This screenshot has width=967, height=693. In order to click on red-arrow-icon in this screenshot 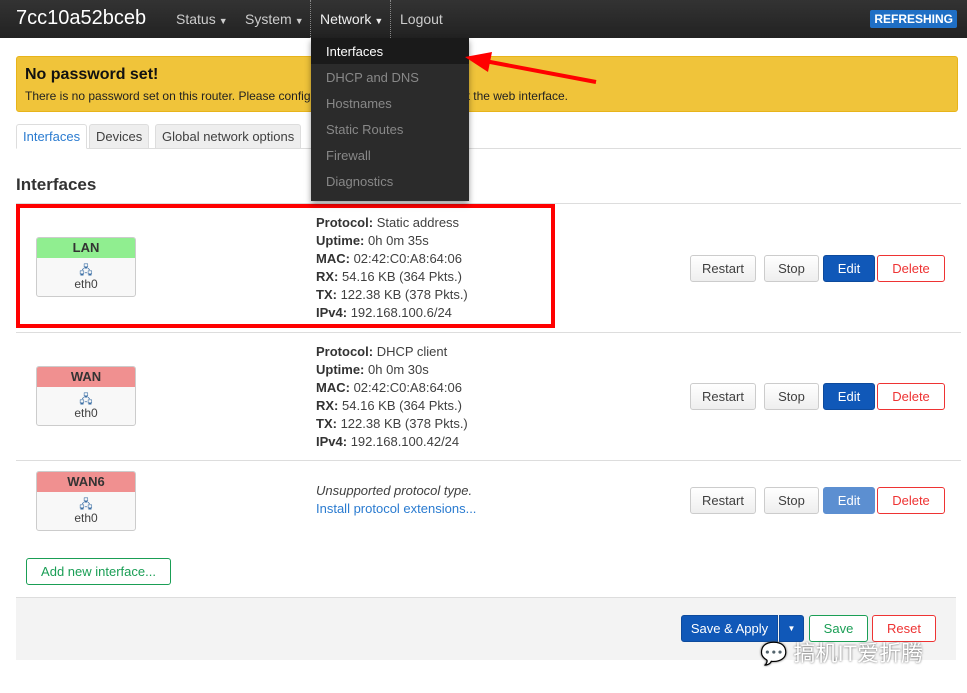, I will do `click(531, 68)`.